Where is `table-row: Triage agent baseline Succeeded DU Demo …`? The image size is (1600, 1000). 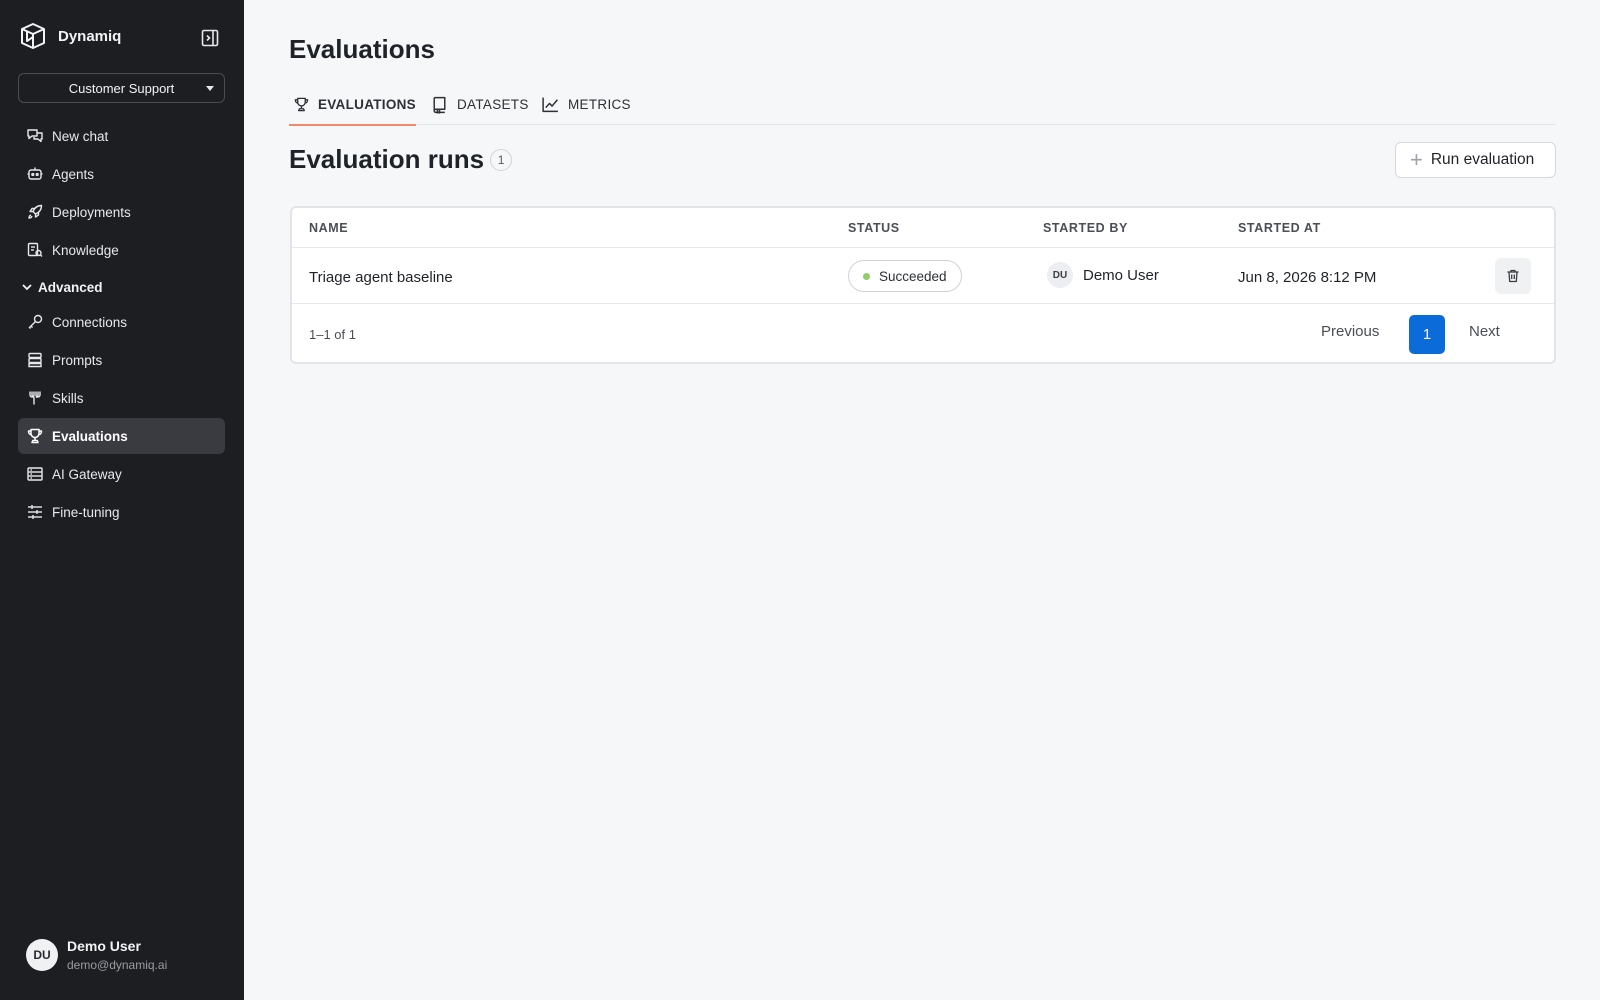 table-row: Triage agent baseline Succeeded DU Demo … is located at coordinates (923, 276).